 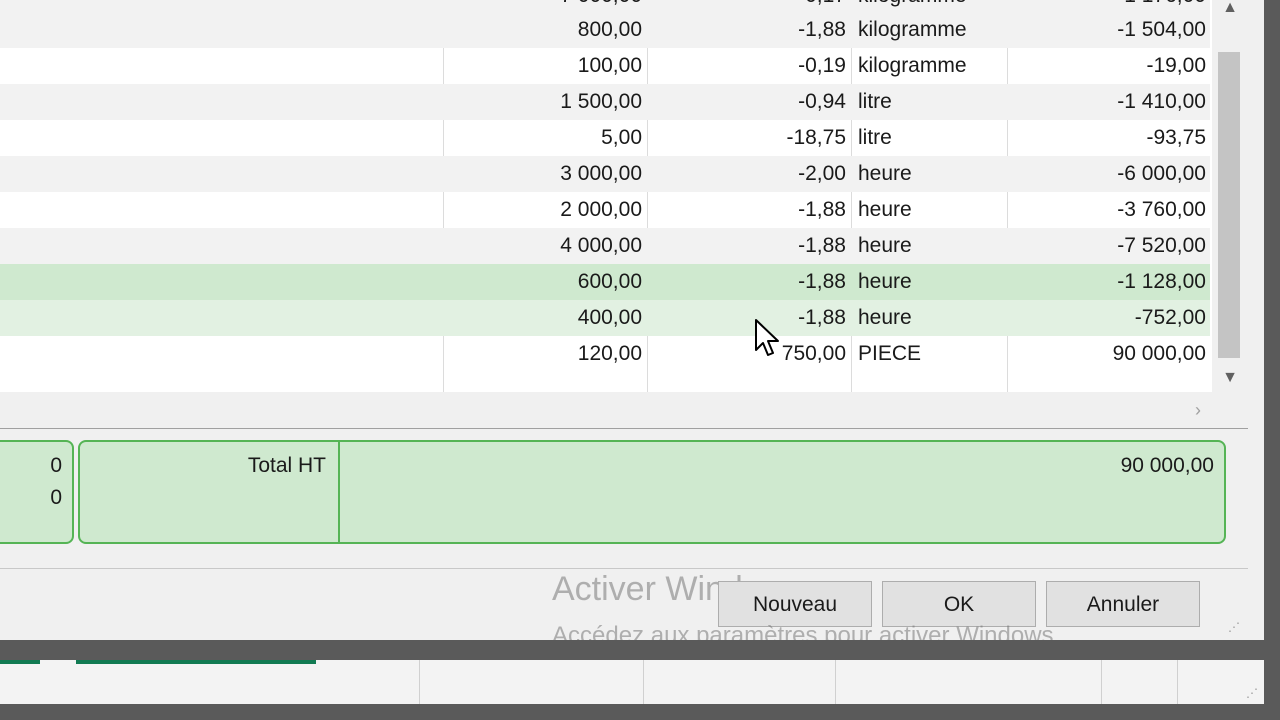 I want to click on unit-price-cell: -0,94, so click(x=747, y=102).